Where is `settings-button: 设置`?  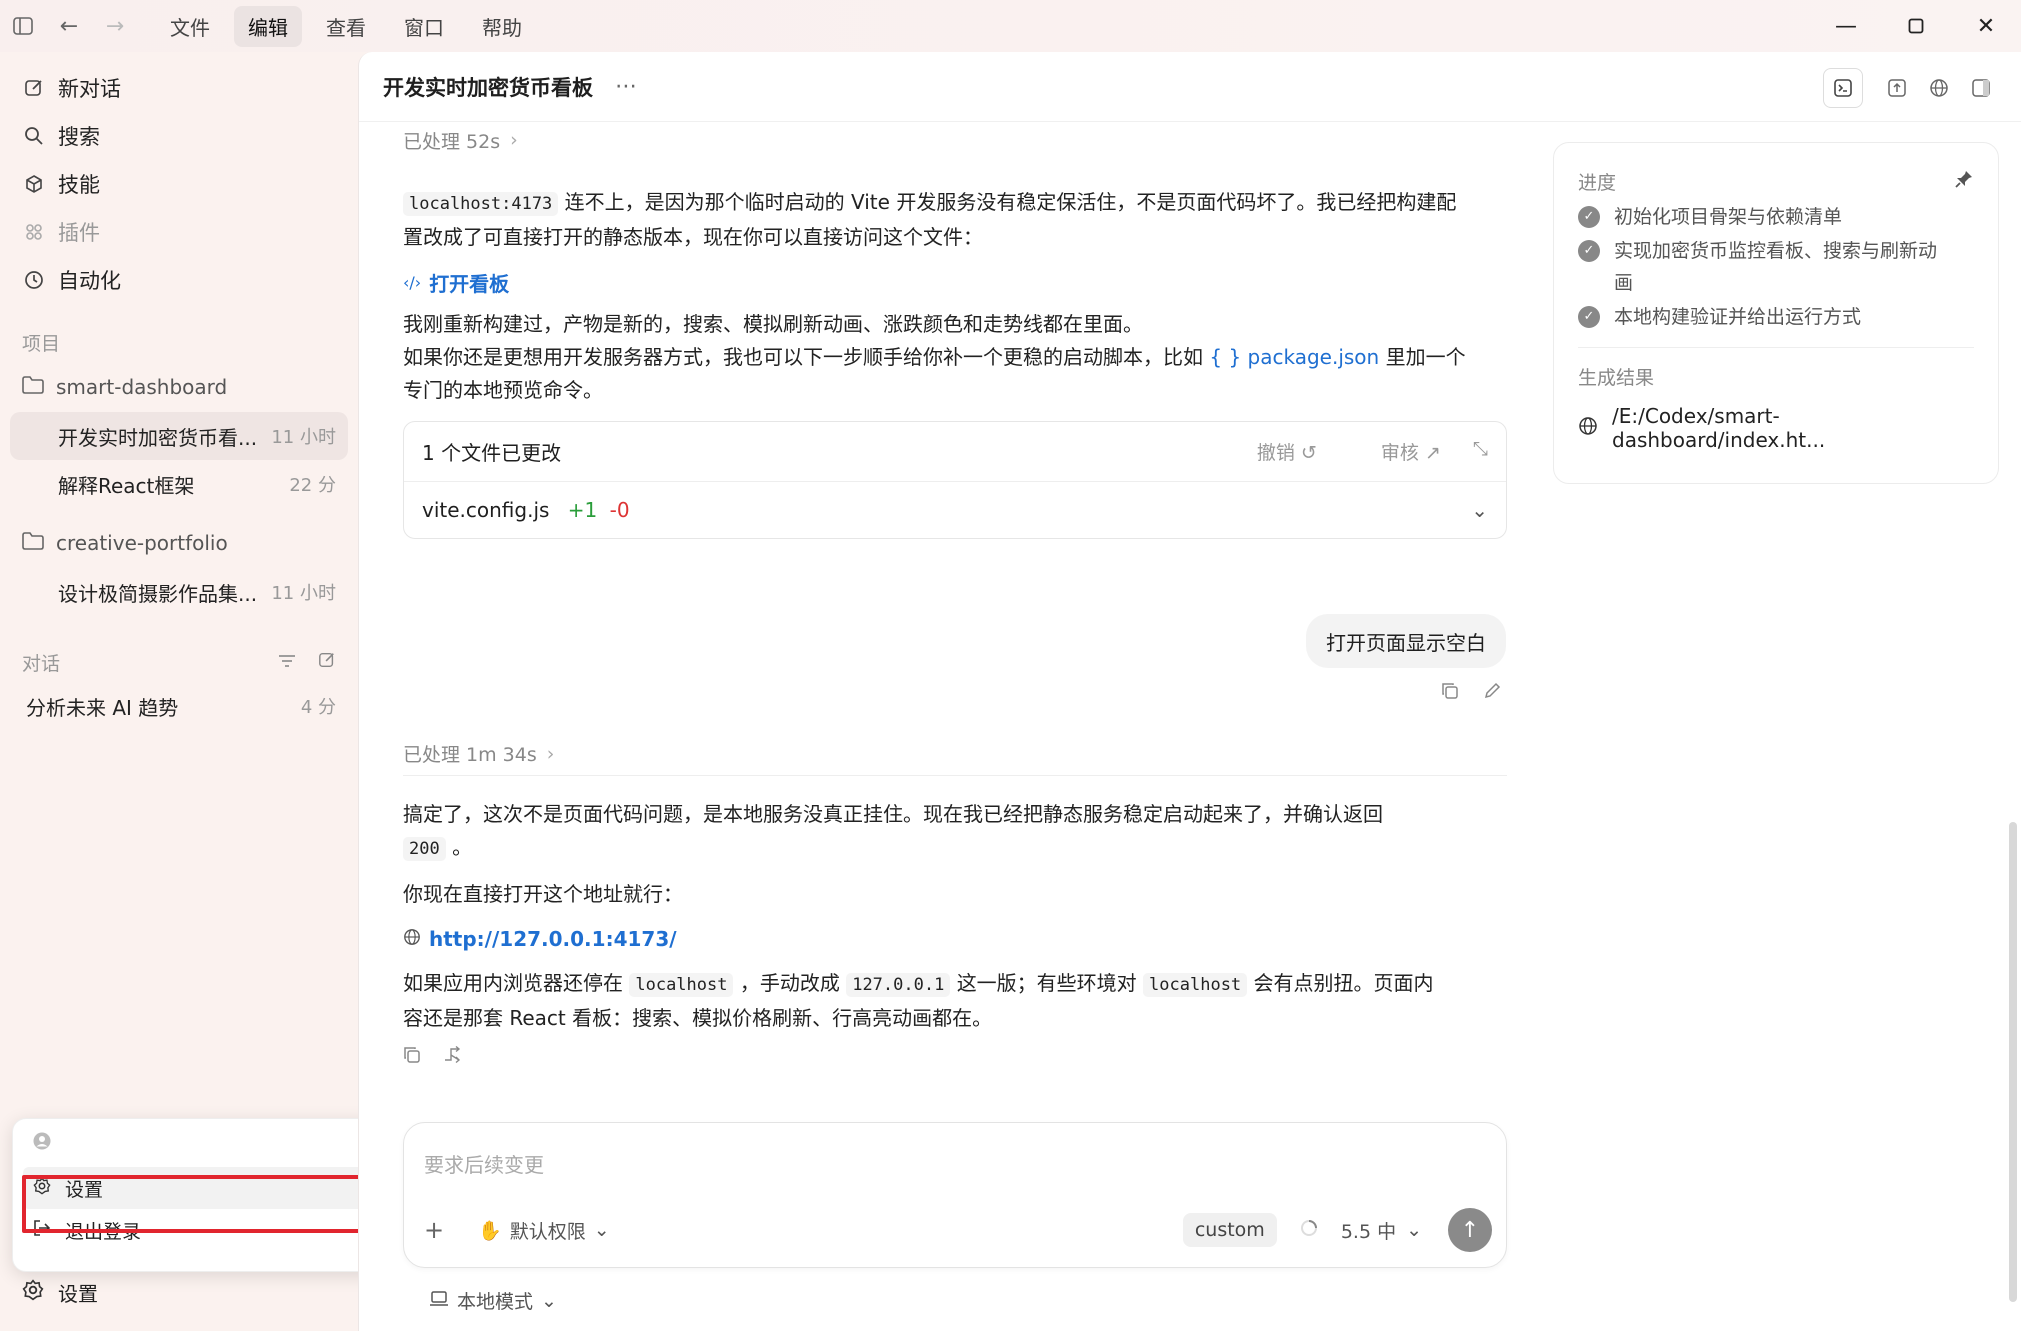
settings-button: 设置 is located at coordinates (60, 1292).